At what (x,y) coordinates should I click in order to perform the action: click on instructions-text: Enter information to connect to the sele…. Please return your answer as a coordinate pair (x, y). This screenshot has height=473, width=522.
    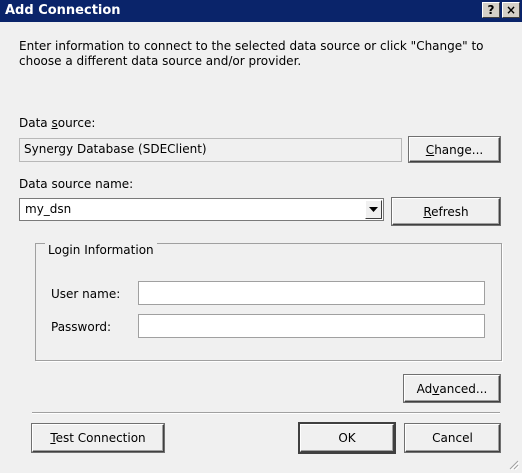
    Looking at the image, I should click on (251, 53).